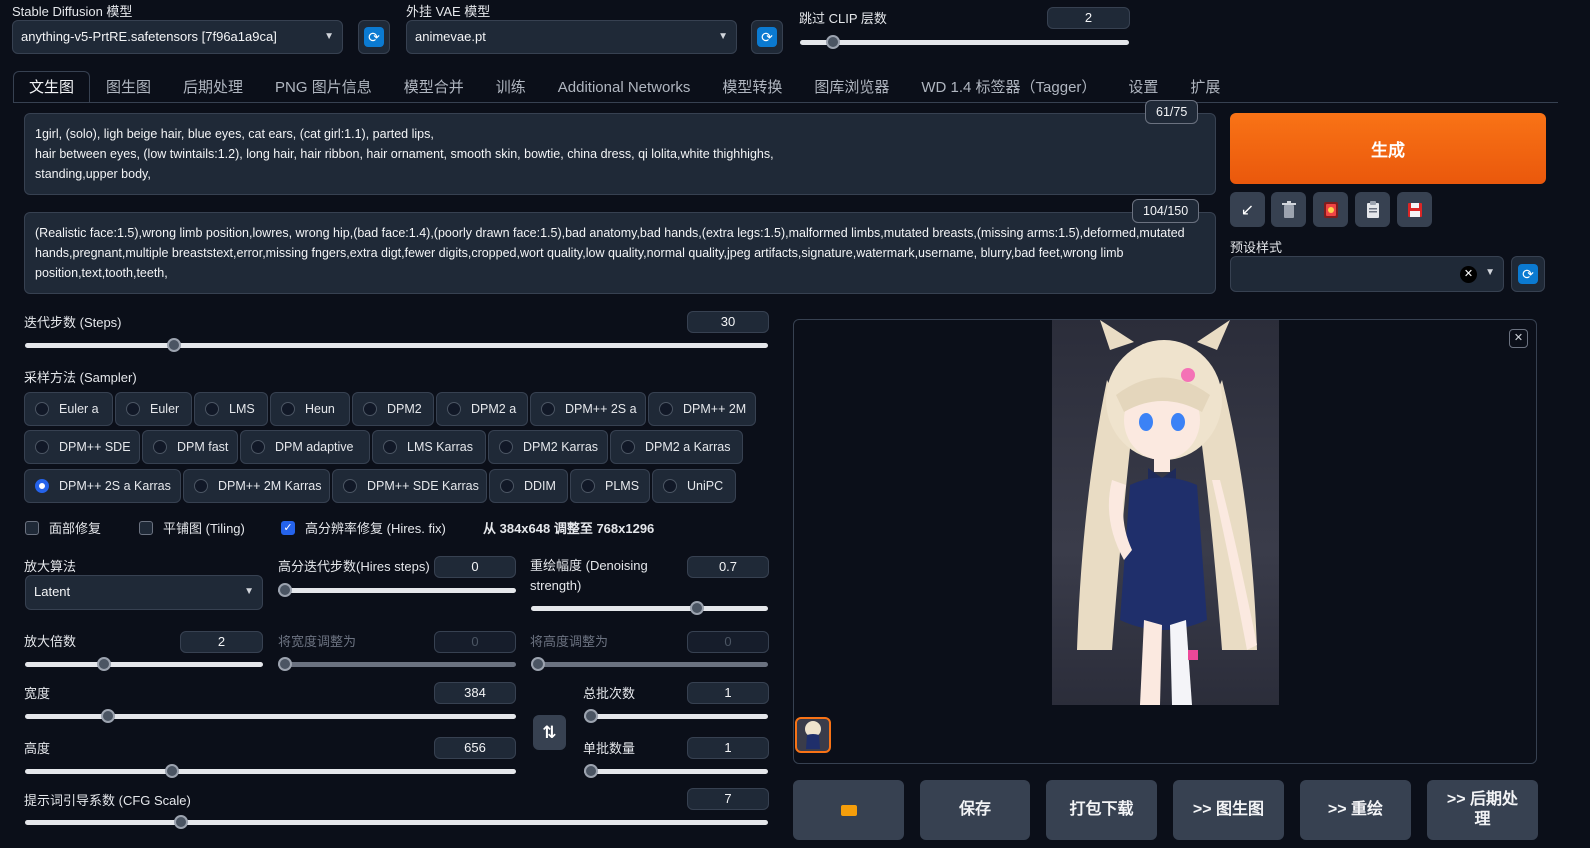 The height and width of the screenshot is (848, 1590). I want to click on sampler-option: DPM fast, so click(190, 447).